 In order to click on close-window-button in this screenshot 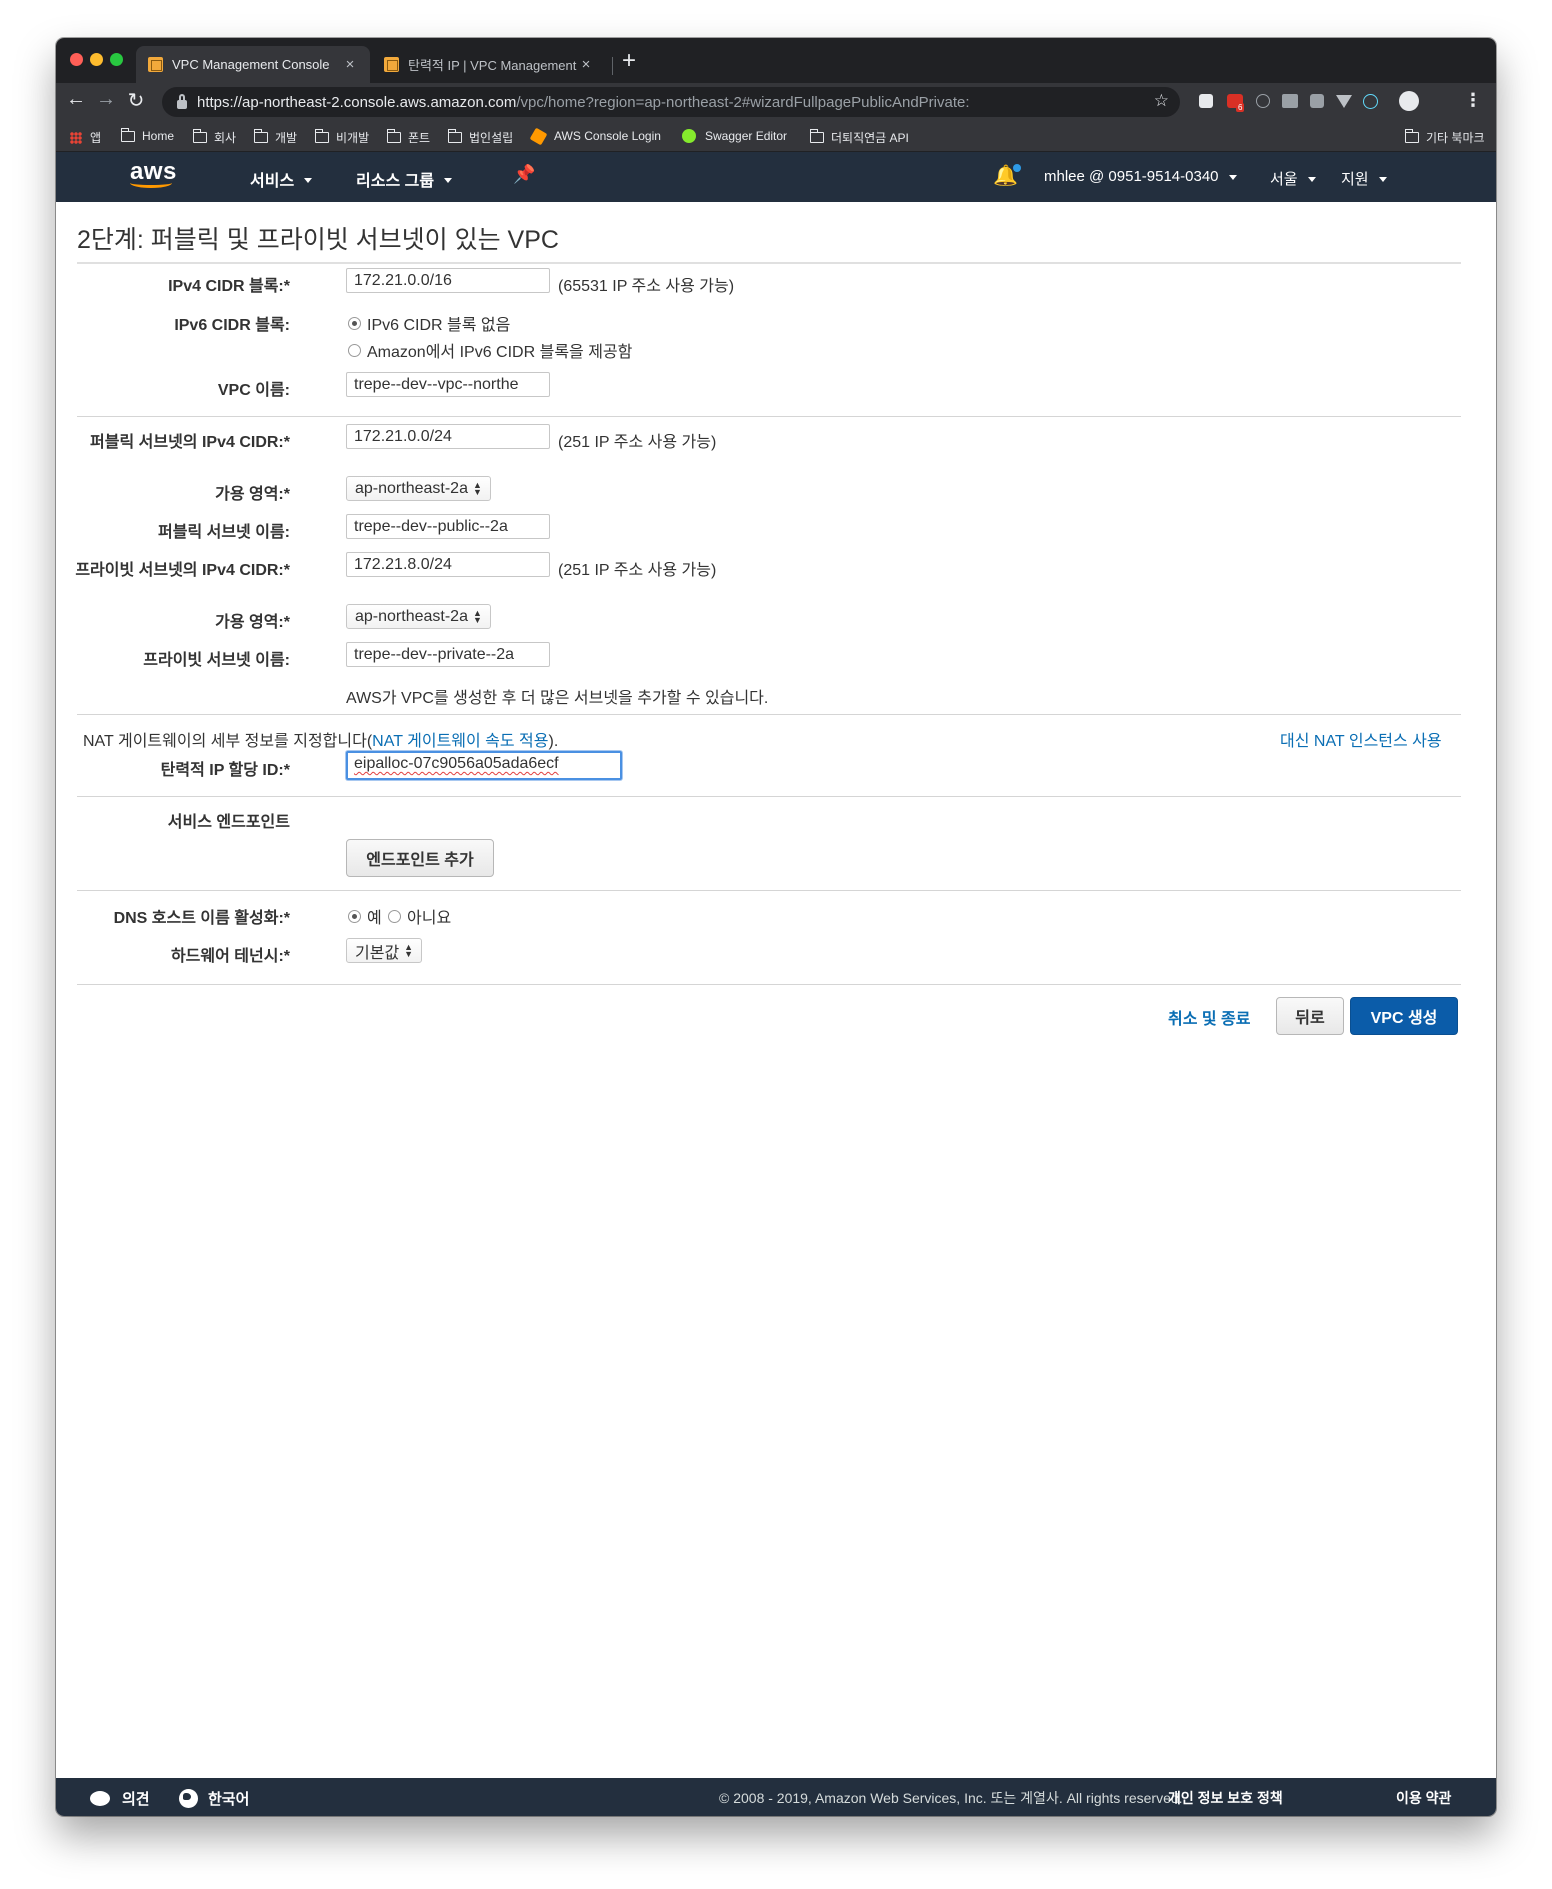, I will do `click(76, 59)`.